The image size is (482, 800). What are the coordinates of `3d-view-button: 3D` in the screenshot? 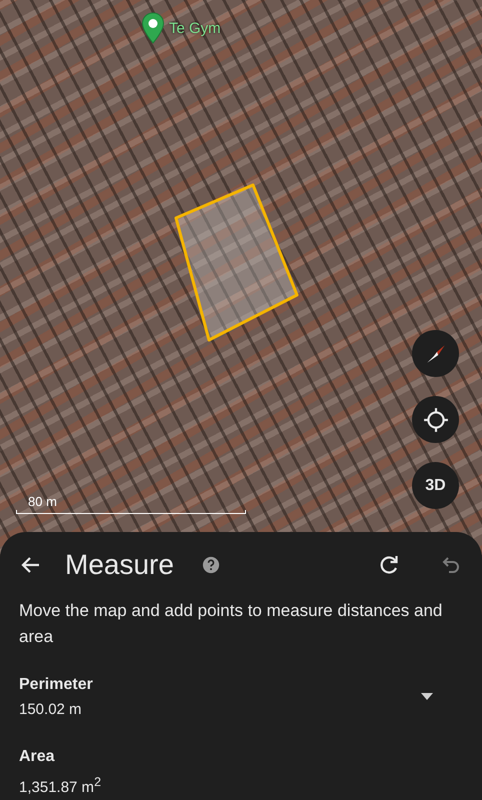 It's located at (435, 485).